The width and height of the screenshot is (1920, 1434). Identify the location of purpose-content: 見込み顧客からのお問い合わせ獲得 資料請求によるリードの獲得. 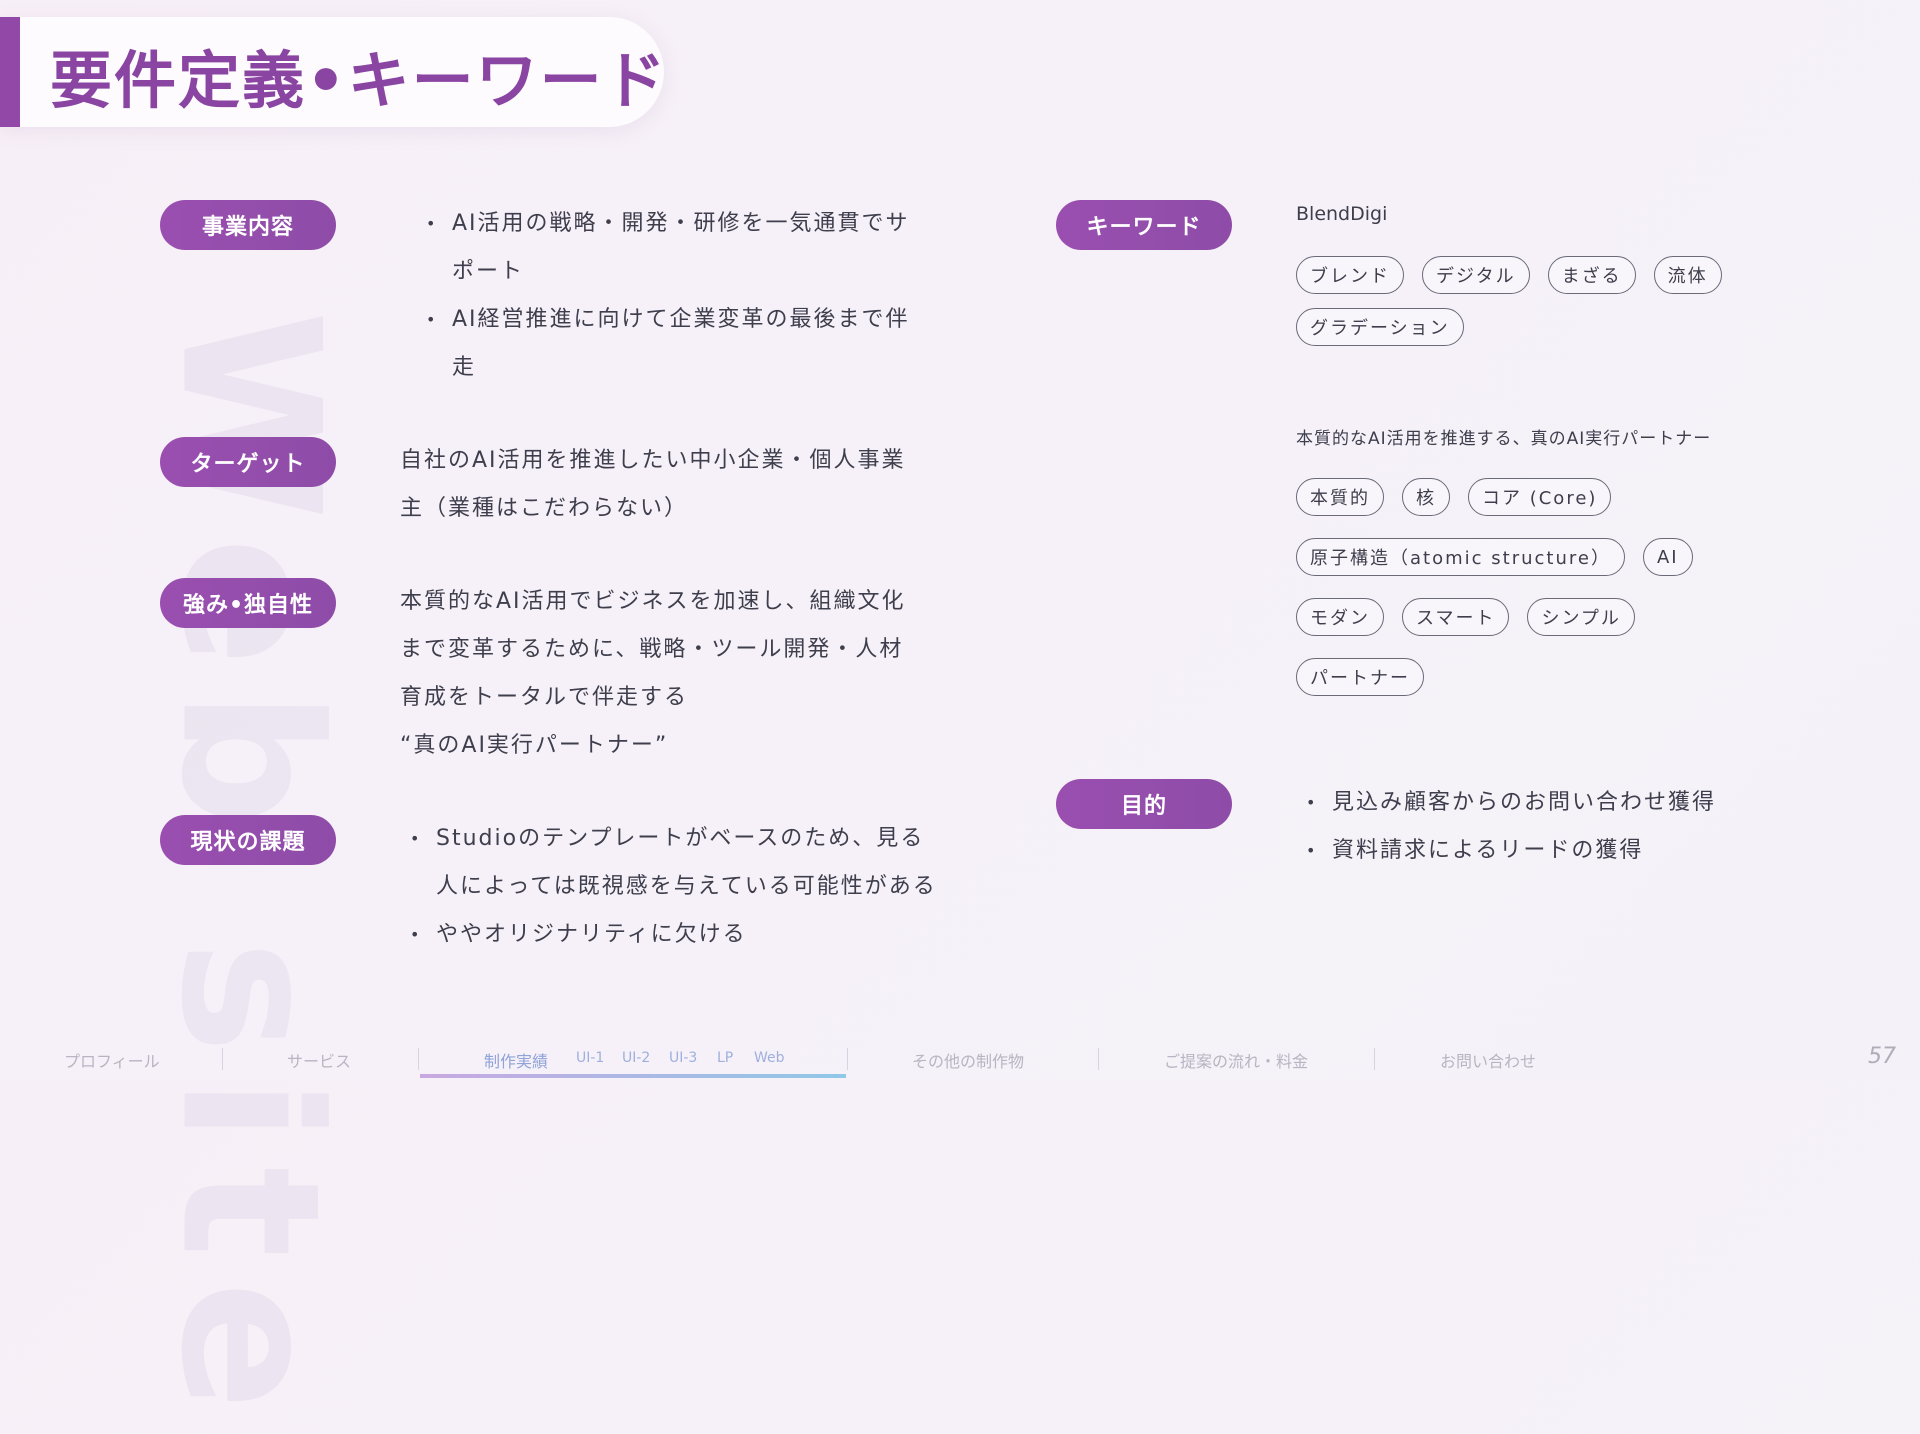
(1510, 827).